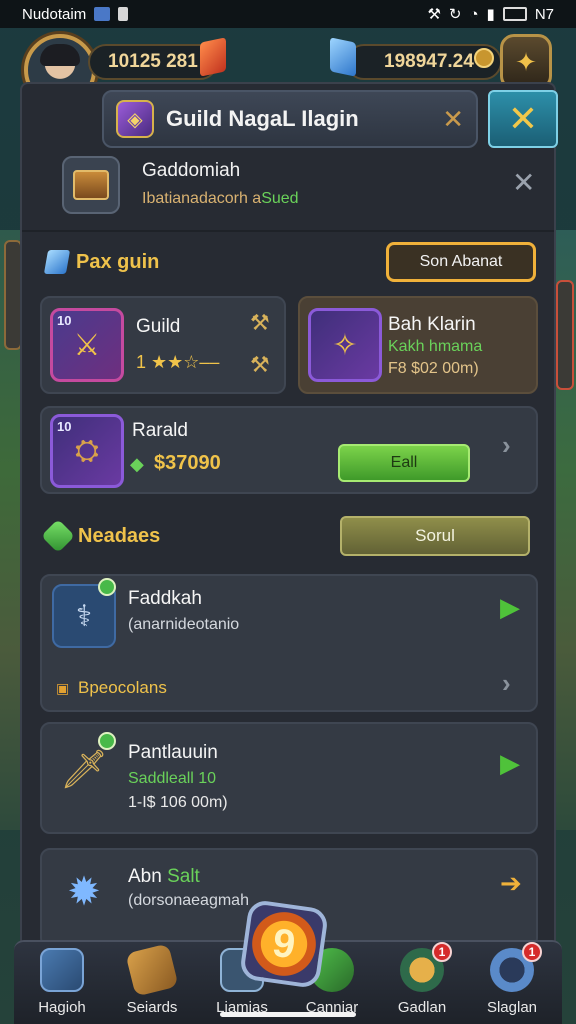  Describe the element at coordinates (54, 14) in the screenshot. I see `status-text-left: Nudotaim` at that location.